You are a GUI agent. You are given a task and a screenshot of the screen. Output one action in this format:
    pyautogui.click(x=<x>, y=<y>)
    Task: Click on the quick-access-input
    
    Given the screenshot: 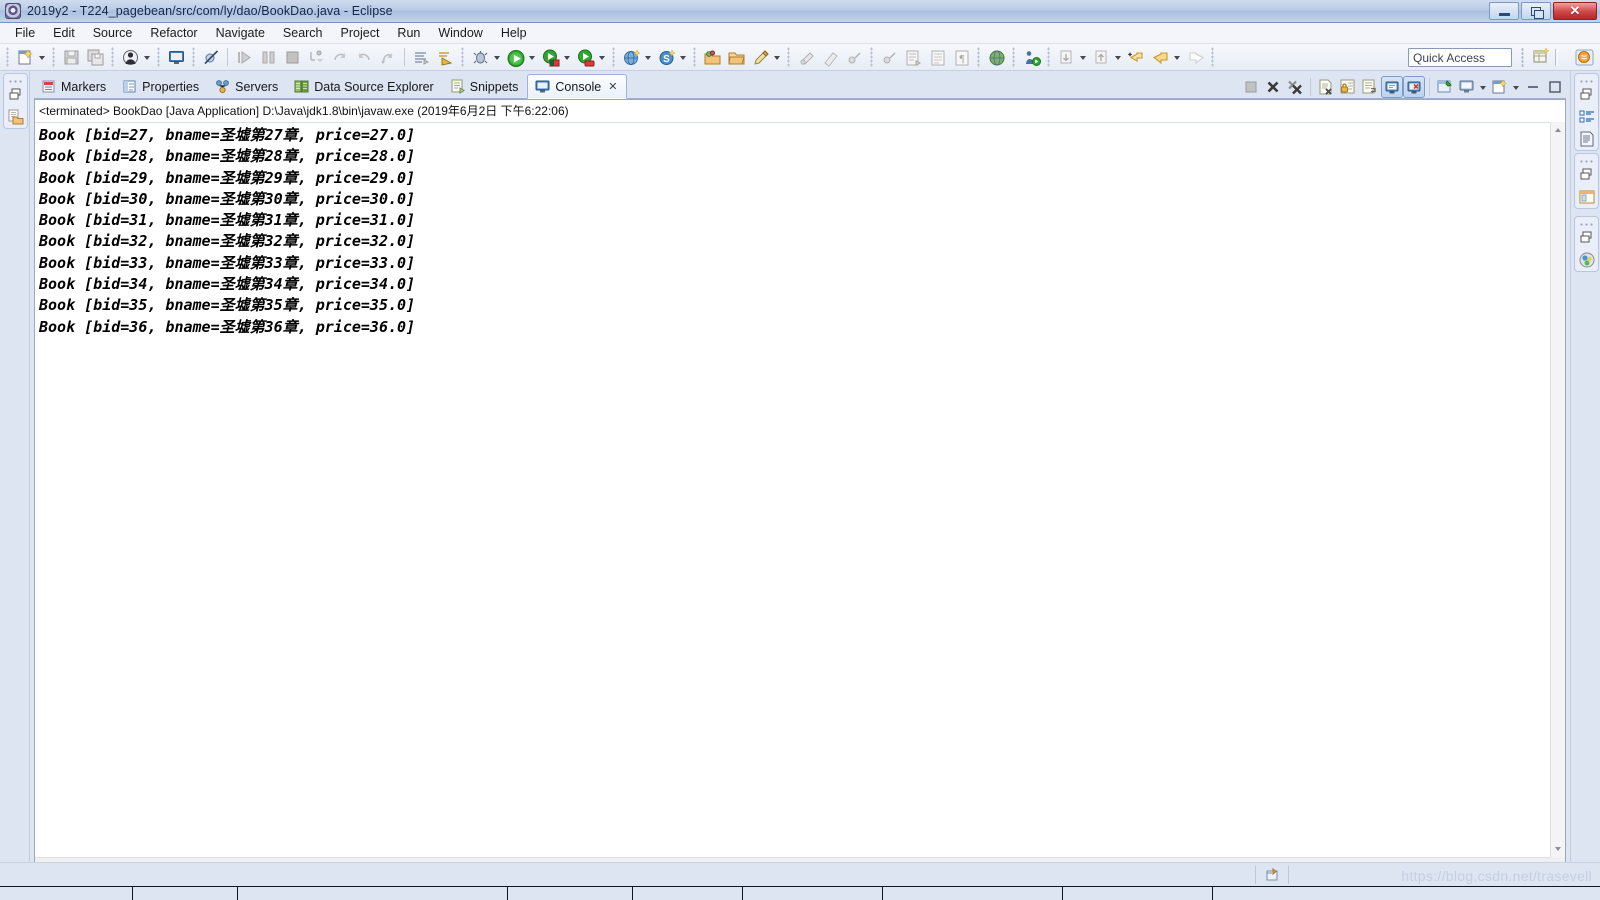 What is the action you would take?
    pyautogui.click(x=1460, y=57)
    